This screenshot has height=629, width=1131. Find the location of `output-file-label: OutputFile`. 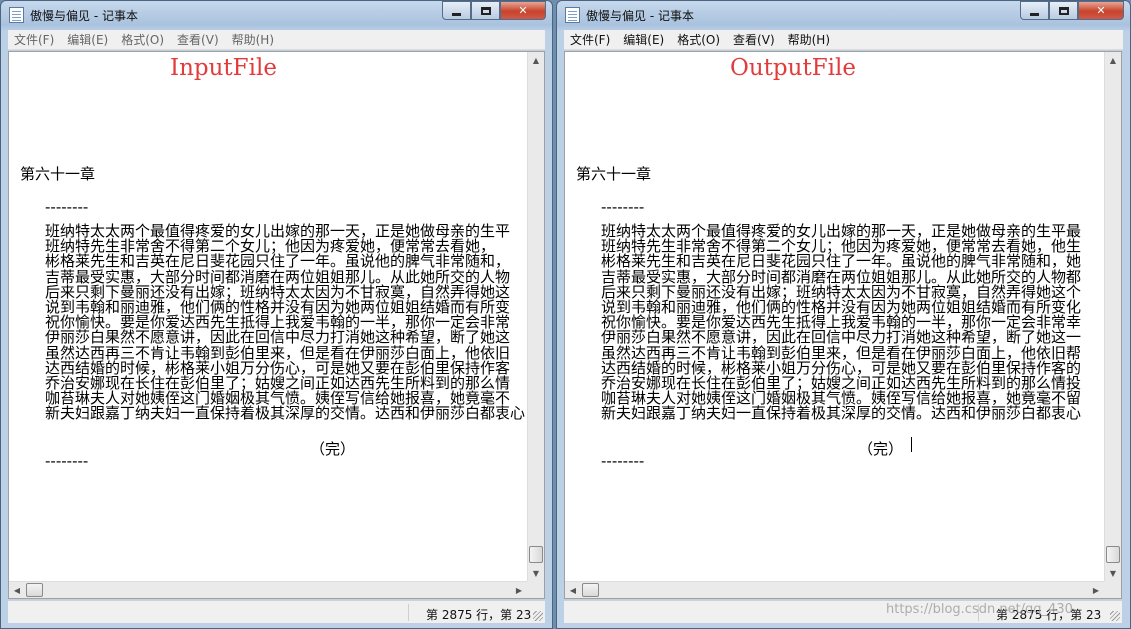

output-file-label: OutputFile is located at coordinates (793, 68).